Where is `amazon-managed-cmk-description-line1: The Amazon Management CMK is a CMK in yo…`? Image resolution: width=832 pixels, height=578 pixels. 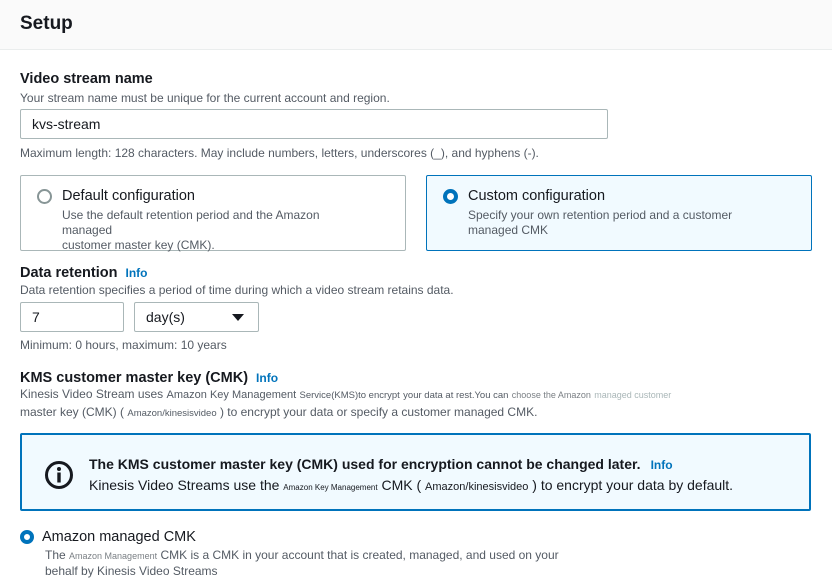
amazon-managed-cmk-description-line1: The Amazon Management CMK is a CMK in yo… is located at coordinates (302, 556).